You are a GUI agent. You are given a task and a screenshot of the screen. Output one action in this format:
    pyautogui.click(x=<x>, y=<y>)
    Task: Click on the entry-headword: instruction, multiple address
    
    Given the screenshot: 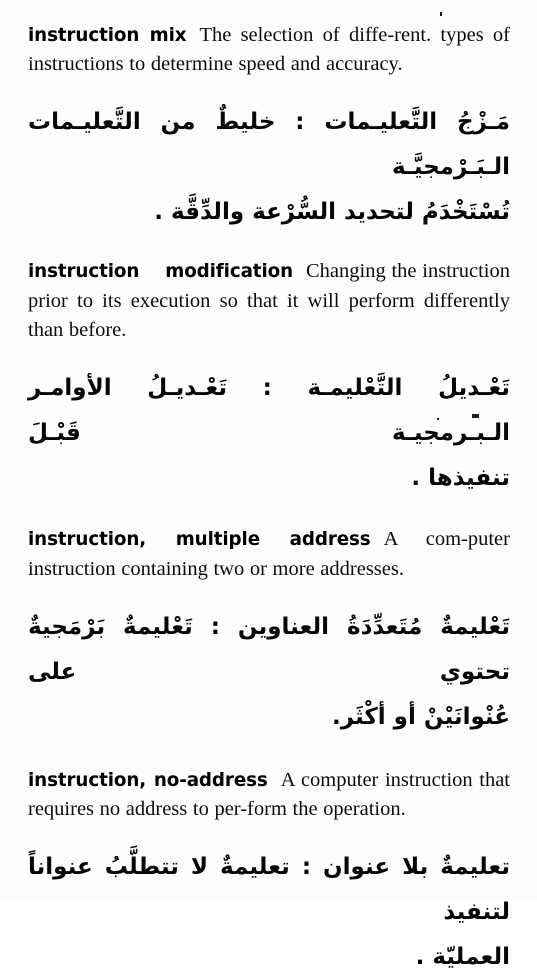 What is the action you would take?
    pyautogui.click(x=199, y=539)
    